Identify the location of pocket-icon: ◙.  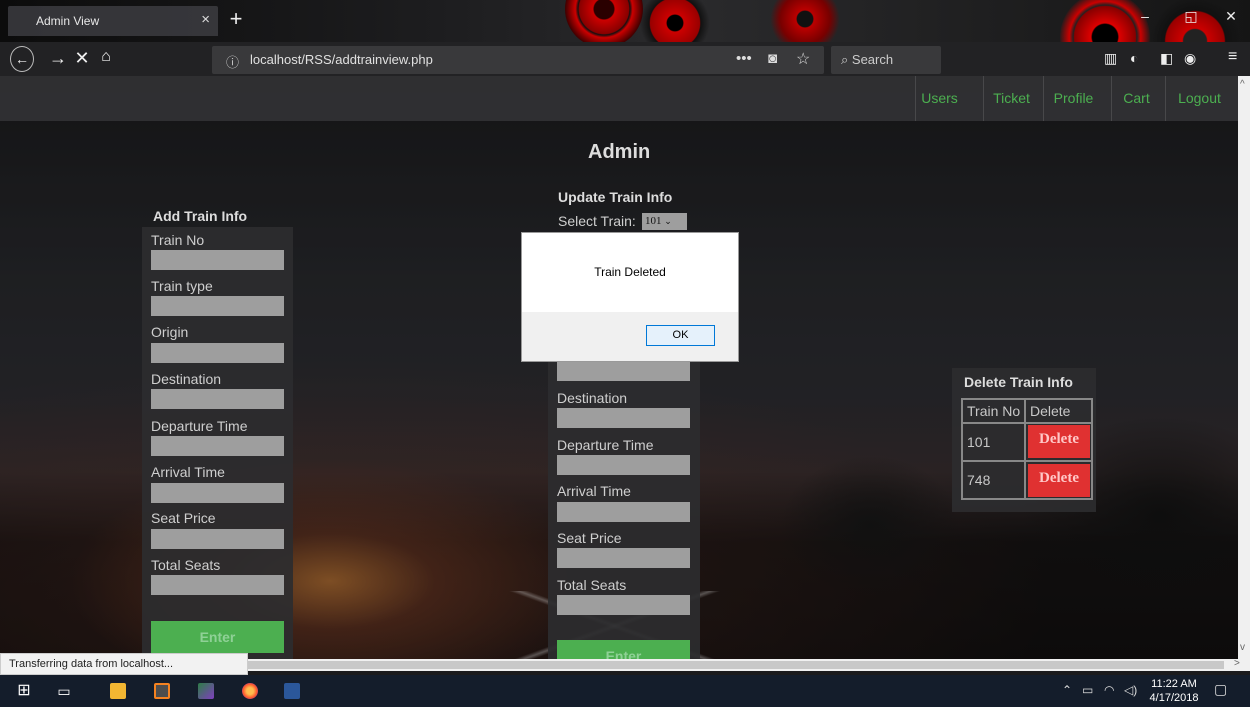
(772, 58).